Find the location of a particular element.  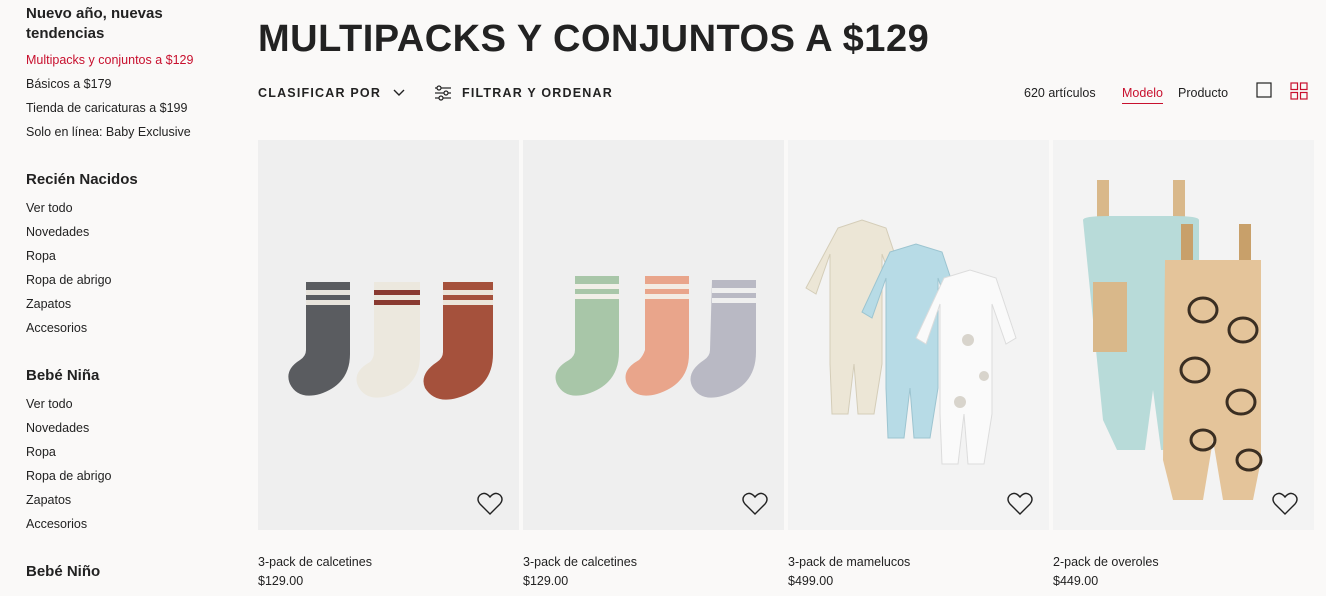

chevron-down-icon is located at coordinates (399, 92).